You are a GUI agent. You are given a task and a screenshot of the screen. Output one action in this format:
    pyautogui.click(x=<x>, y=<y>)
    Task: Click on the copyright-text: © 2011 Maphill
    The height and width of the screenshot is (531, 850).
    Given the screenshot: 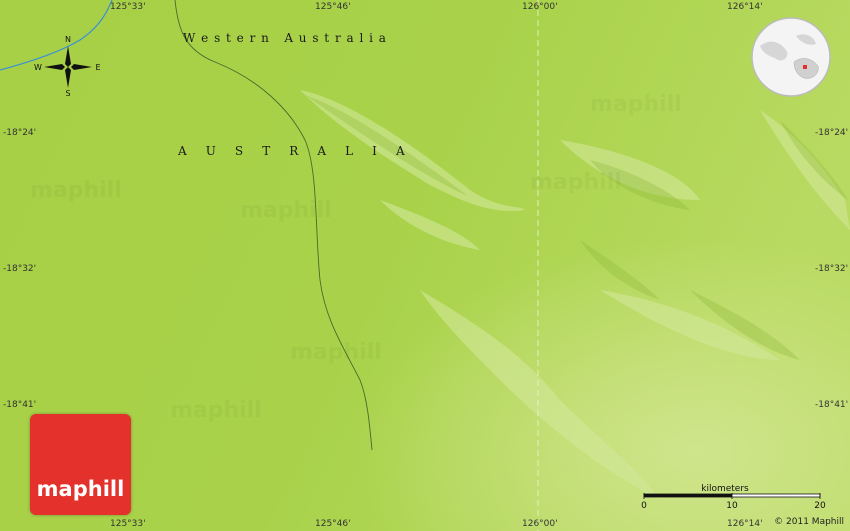 What is the action you would take?
    pyautogui.click(x=809, y=522)
    